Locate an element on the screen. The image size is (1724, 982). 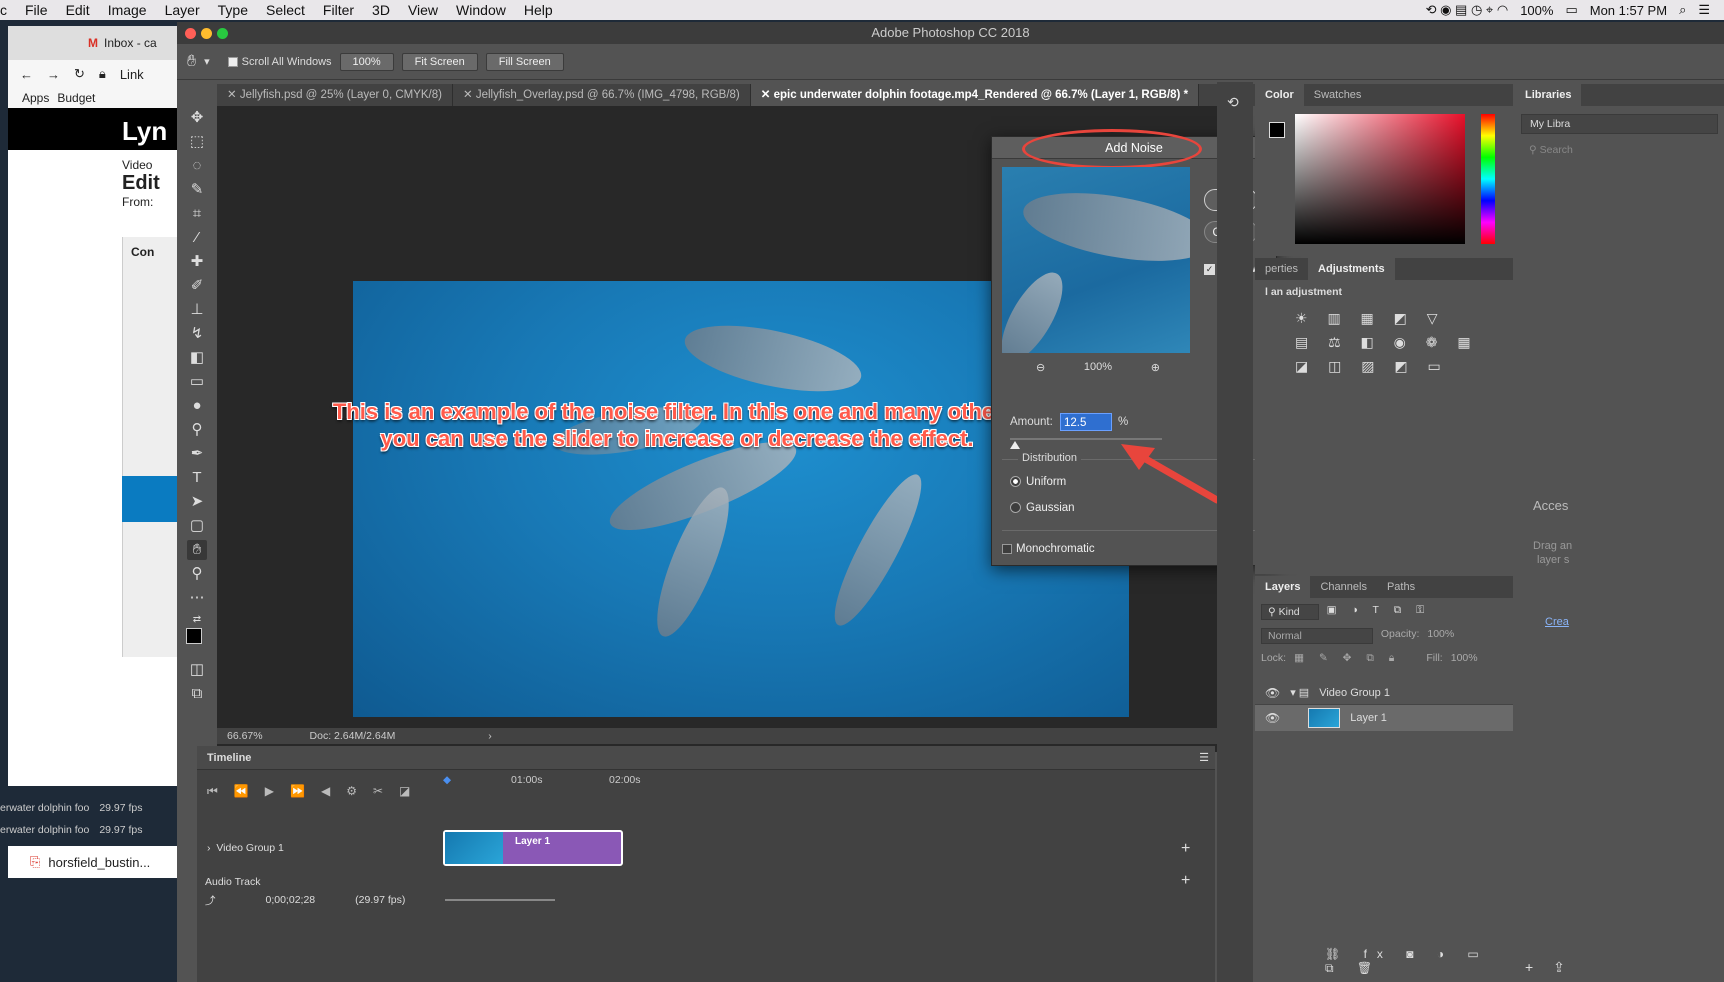
bookmark-apps: Apps is located at coordinates (35, 98).